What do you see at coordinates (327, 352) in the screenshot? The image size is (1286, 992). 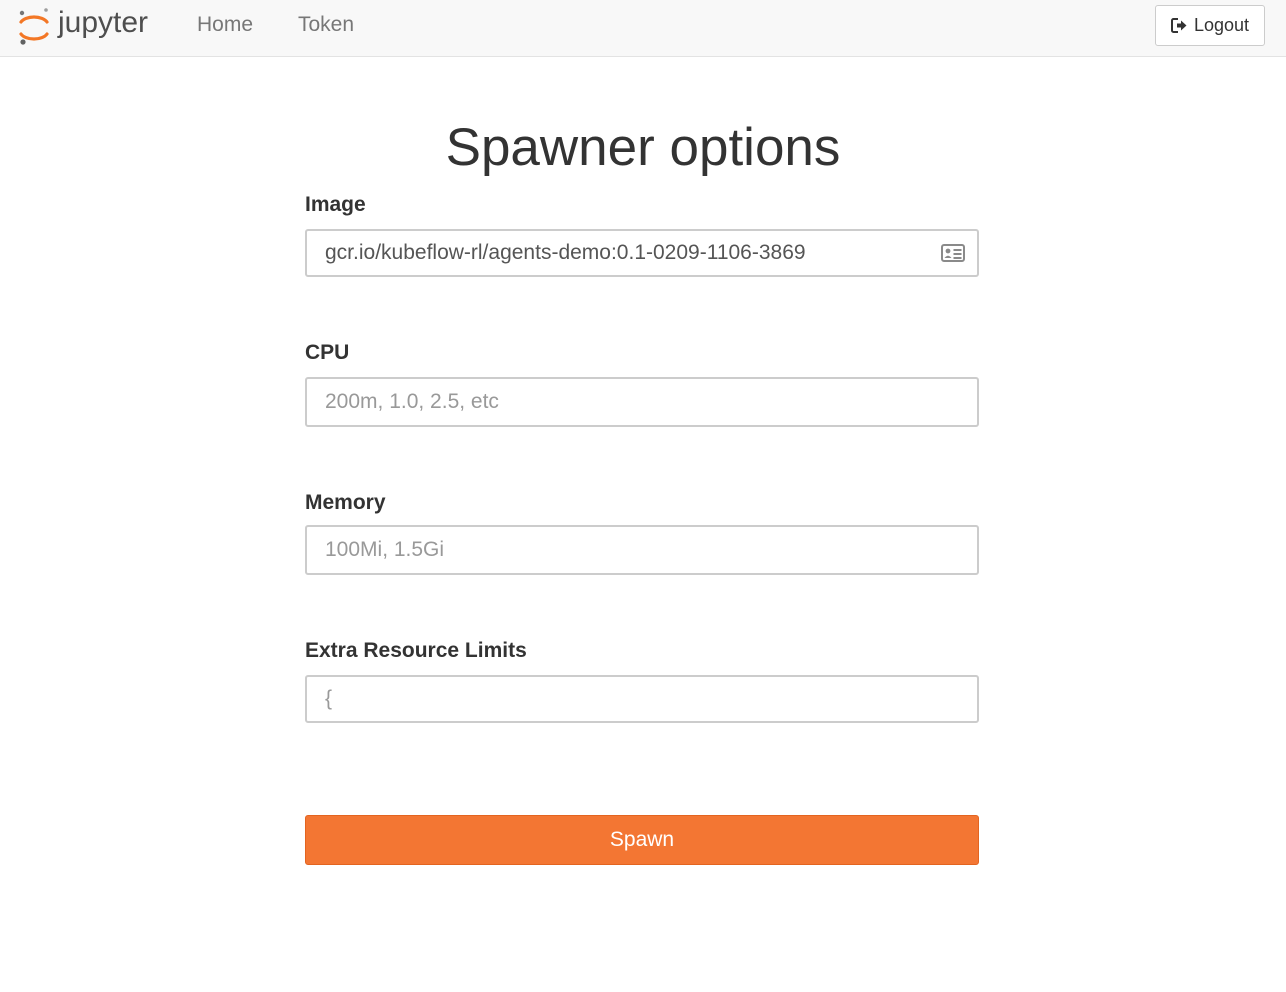 I see `cpu-label: CPU` at bounding box center [327, 352].